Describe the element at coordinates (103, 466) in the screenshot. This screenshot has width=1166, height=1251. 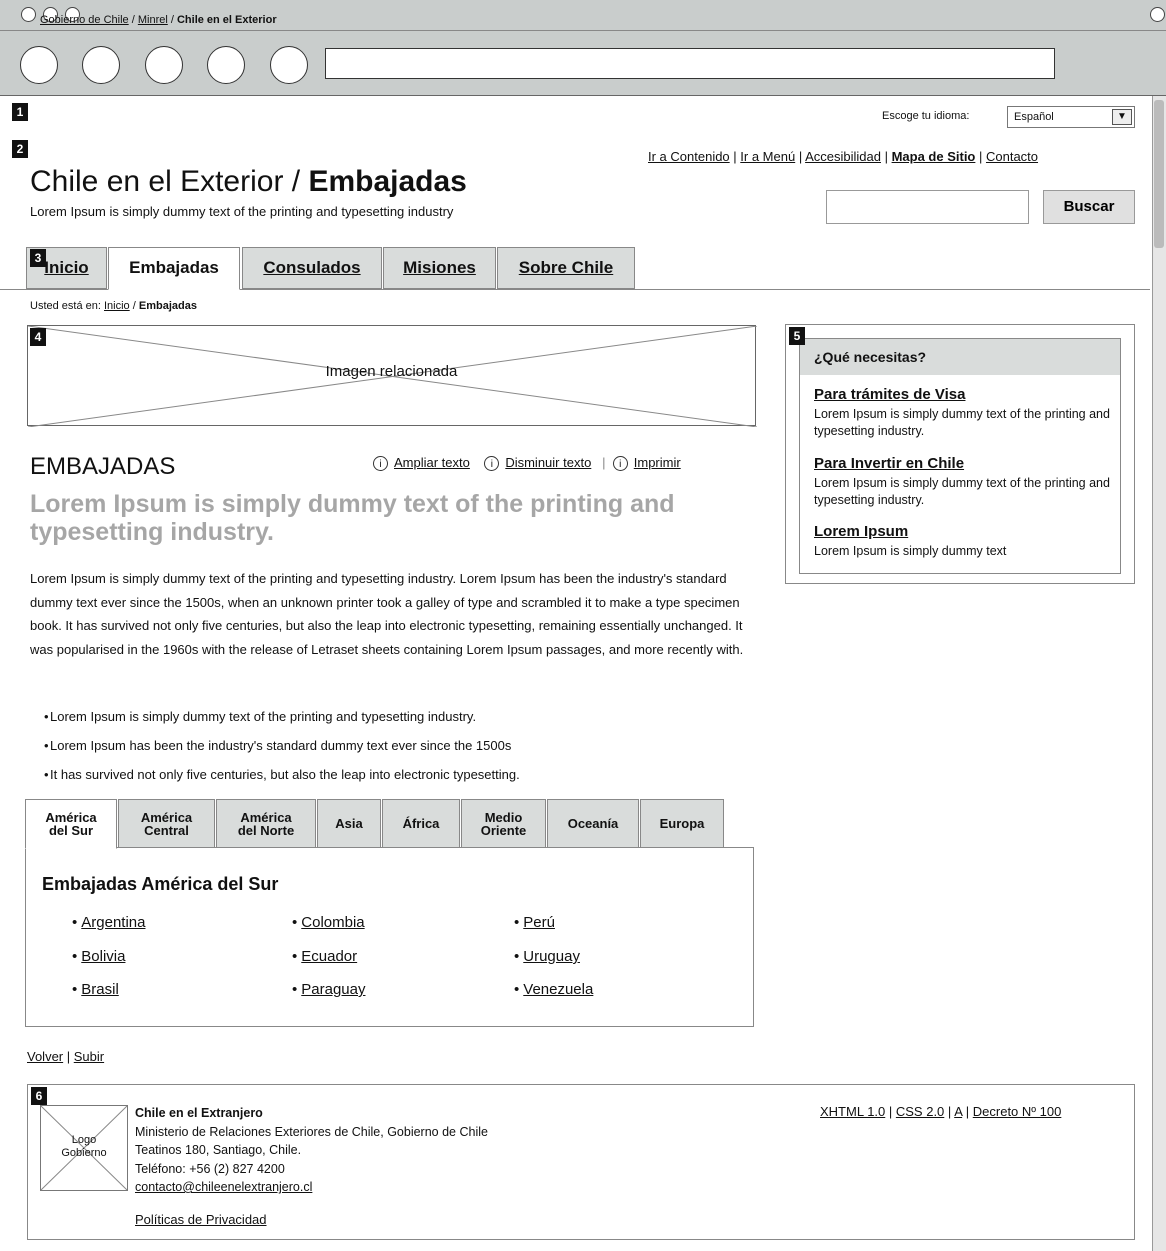
I see `page-heading: EMBAJADAS` at that location.